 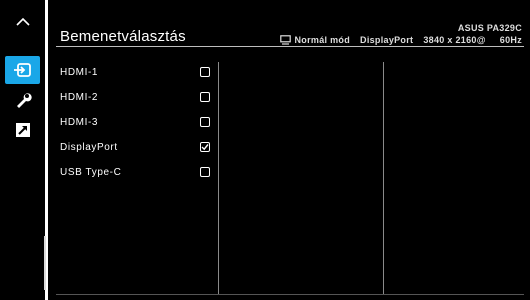 What do you see at coordinates (79, 97) in the screenshot?
I see `menu-item-label: HDMI-2` at bounding box center [79, 97].